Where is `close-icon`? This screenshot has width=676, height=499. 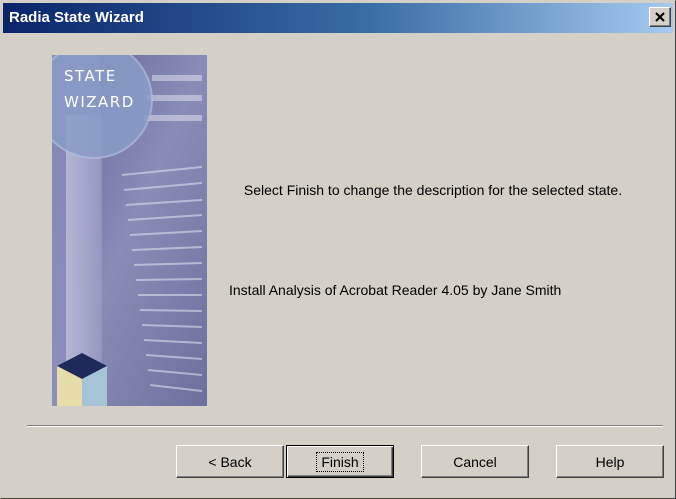
close-icon is located at coordinates (660, 17).